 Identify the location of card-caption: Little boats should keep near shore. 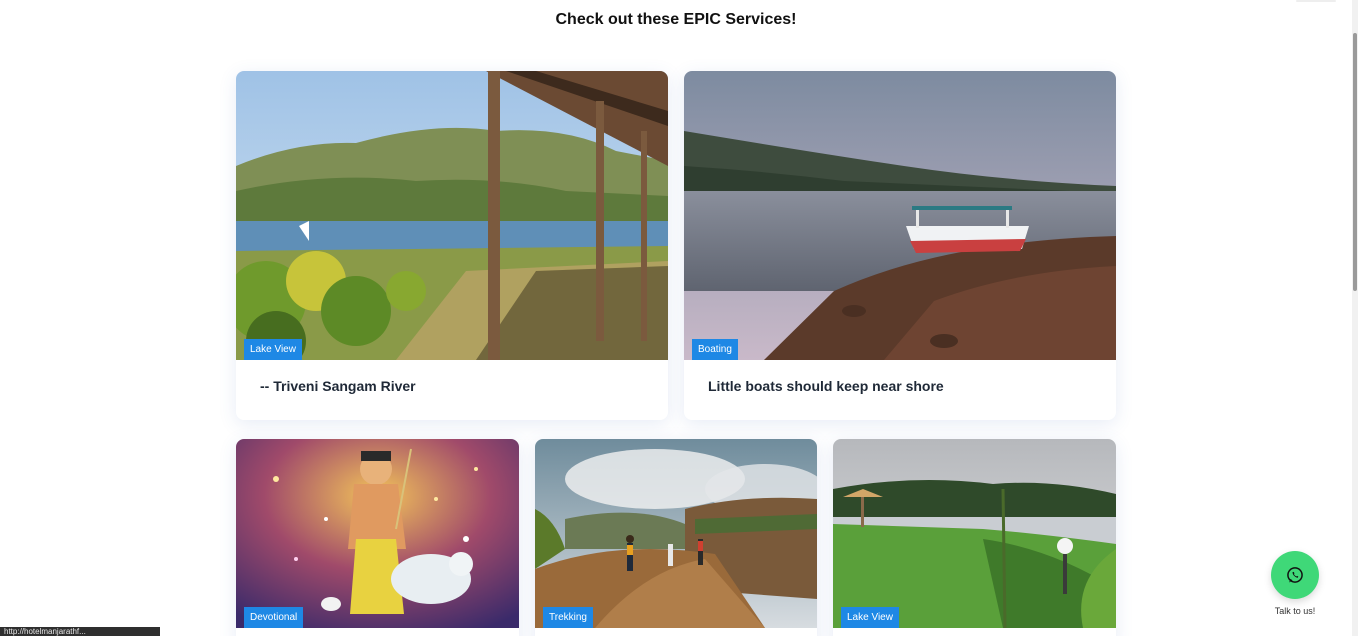
(826, 386).